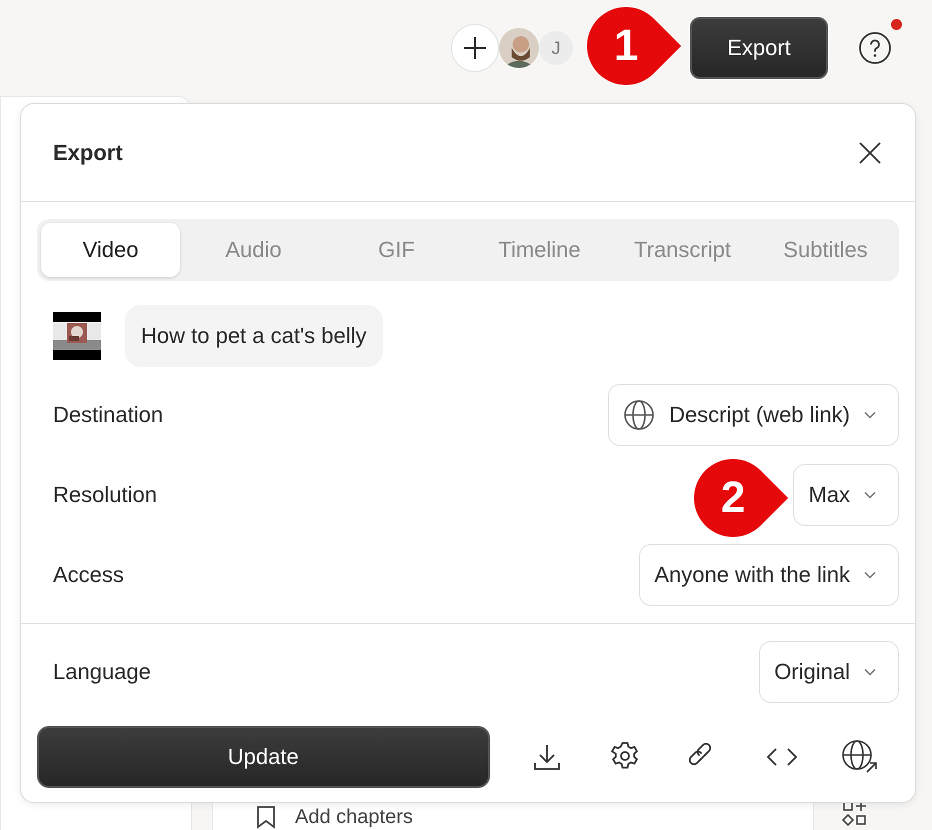 This screenshot has height=830, width=932. What do you see at coordinates (102, 672) in the screenshot?
I see `setting-label: Language` at bounding box center [102, 672].